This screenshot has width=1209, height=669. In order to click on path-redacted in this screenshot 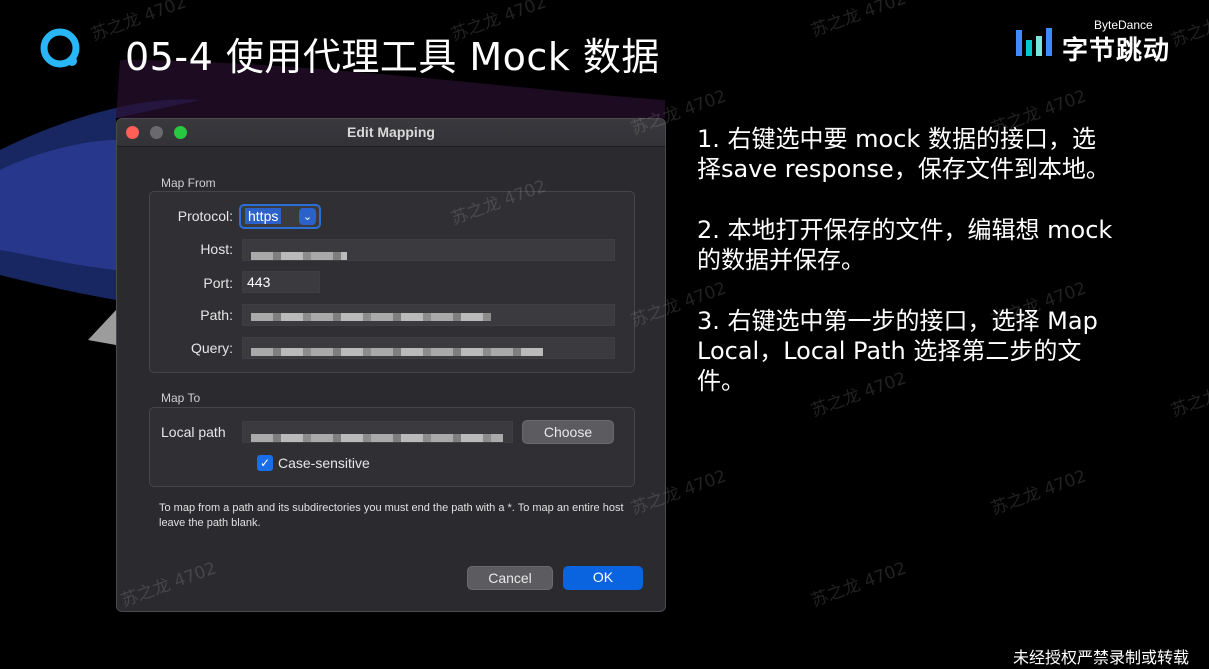, I will do `click(371, 317)`.